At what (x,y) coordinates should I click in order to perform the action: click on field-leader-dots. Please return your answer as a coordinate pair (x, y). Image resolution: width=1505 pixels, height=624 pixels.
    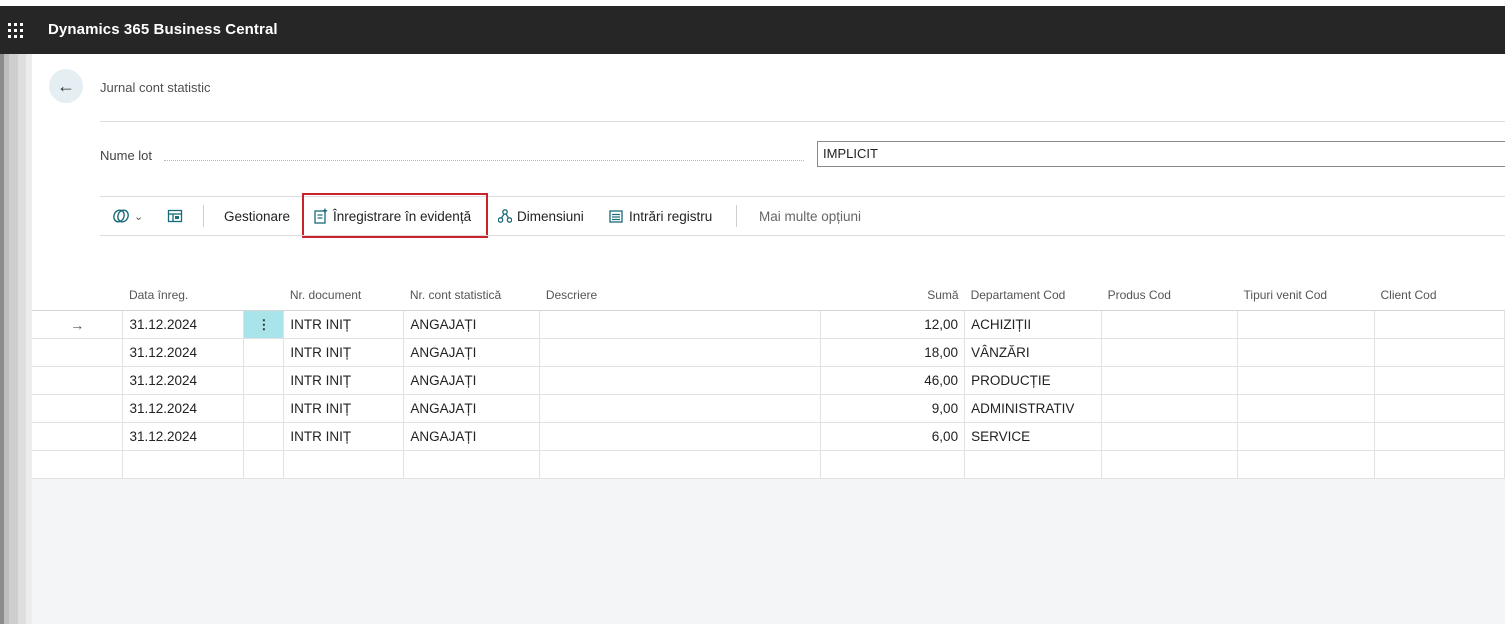
    Looking at the image, I should click on (484, 160).